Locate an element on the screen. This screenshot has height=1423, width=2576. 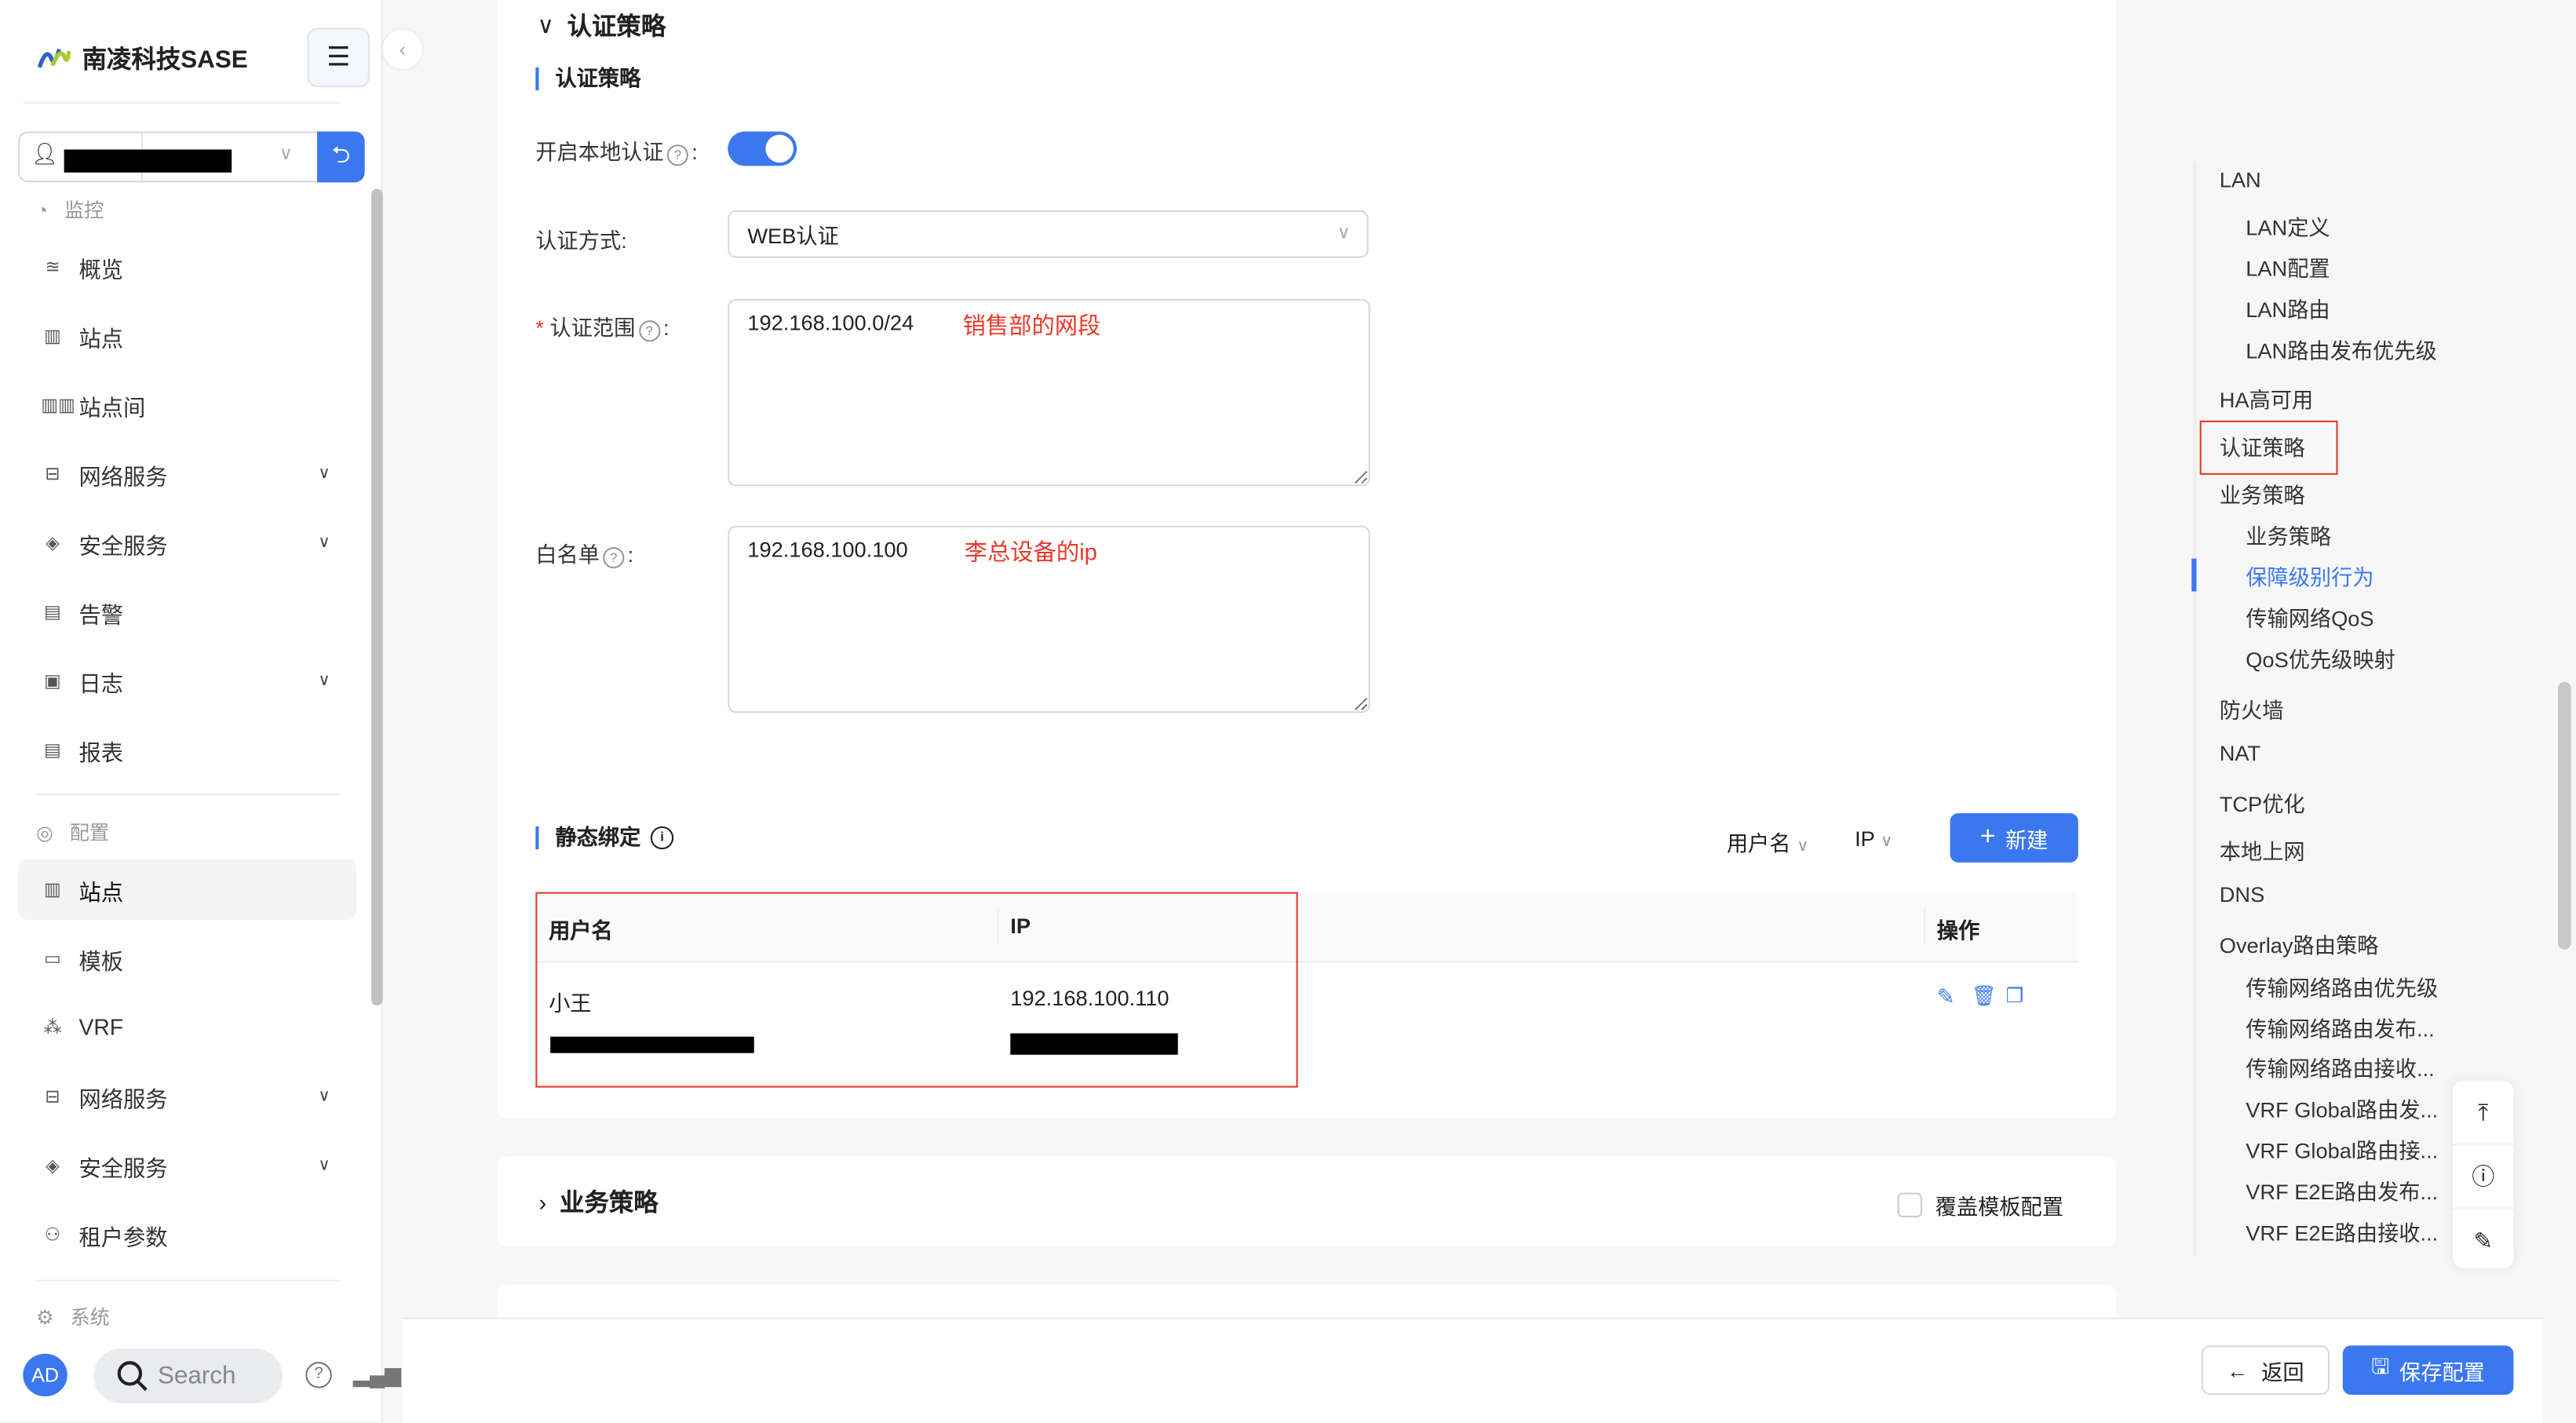
buildings-icon: ▥▥ is located at coordinates (58, 406).